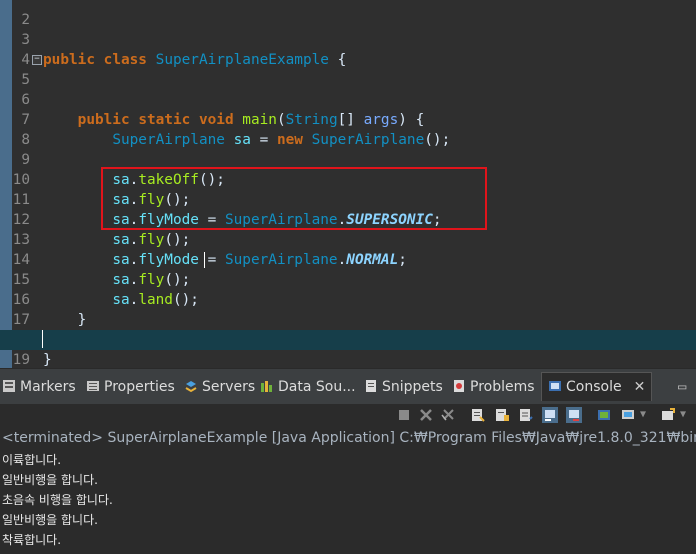 The height and width of the screenshot is (554, 696). What do you see at coordinates (57, 500) in the screenshot?
I see `console-output-line: 초음속 비행을 합니다.` at bounding box center [57, 500].